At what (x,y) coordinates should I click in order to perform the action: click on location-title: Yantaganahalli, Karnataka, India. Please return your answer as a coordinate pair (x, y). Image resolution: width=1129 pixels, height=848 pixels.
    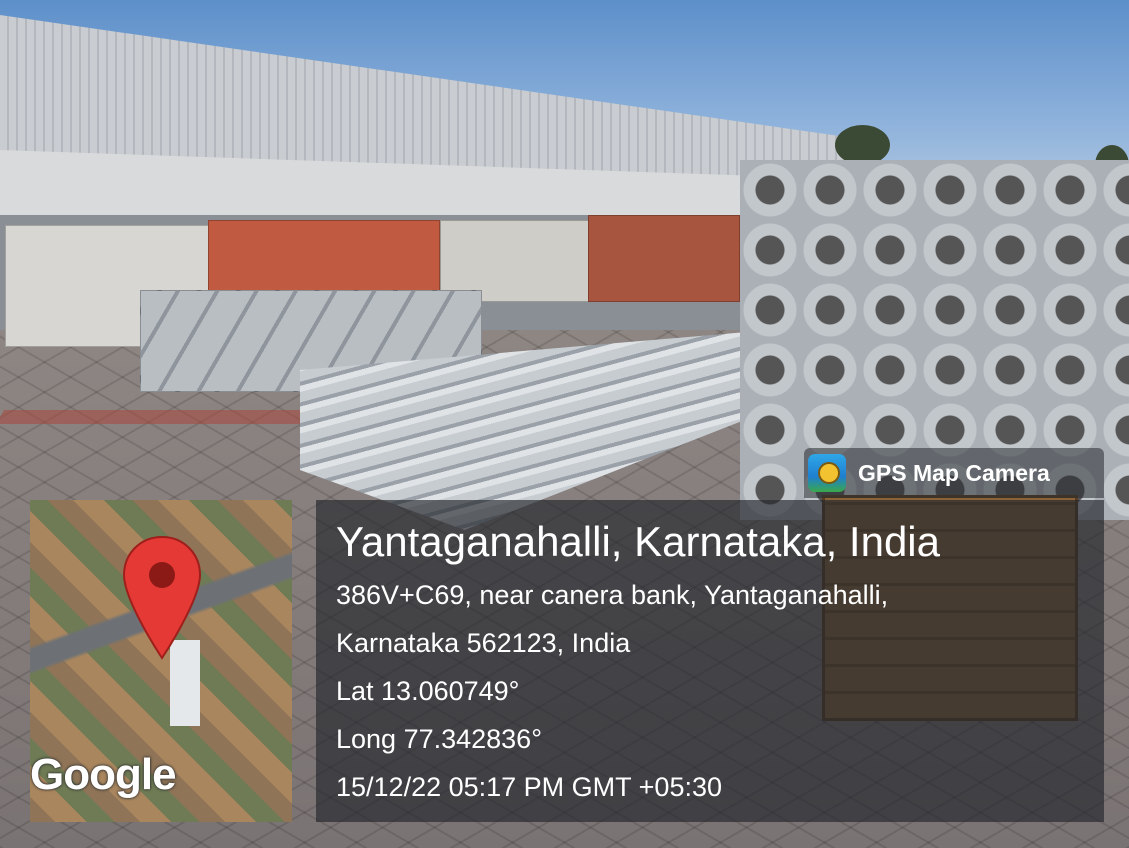
    Looking at the image, I should click on (638, 541).